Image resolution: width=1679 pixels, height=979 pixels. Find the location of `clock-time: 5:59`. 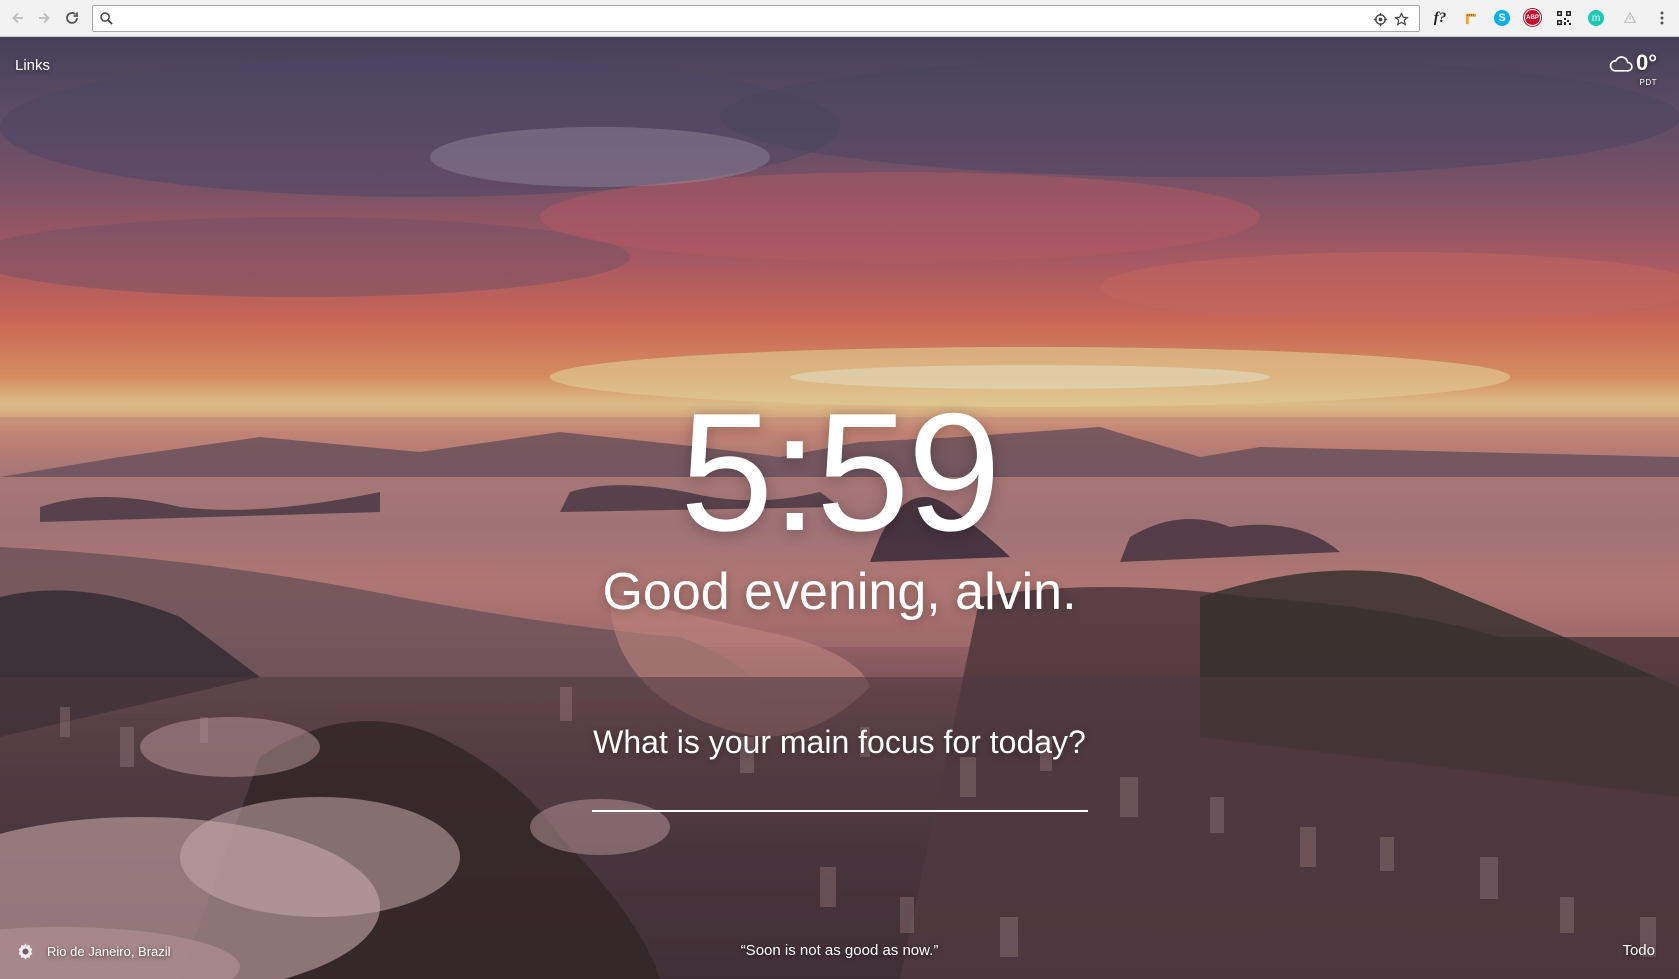

clock-time: 5:59 is located at coordinates (840, 472).